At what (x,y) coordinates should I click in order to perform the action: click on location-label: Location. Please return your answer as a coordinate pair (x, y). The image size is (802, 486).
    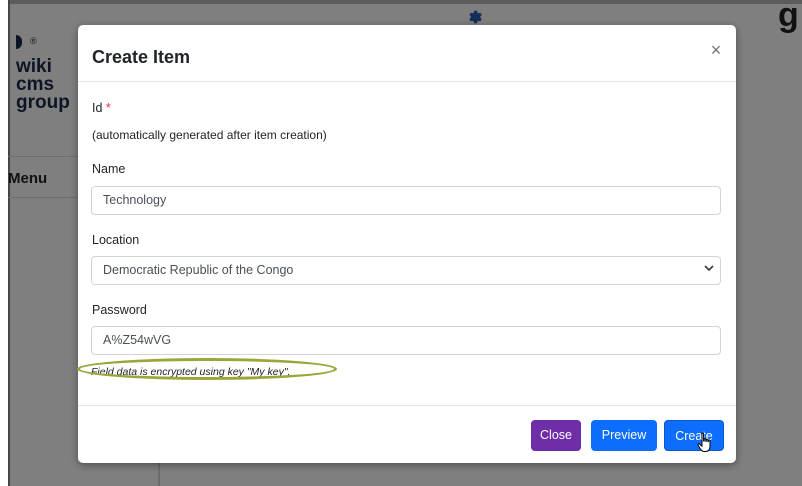
    Looking at the image, I should click on (116, 240).